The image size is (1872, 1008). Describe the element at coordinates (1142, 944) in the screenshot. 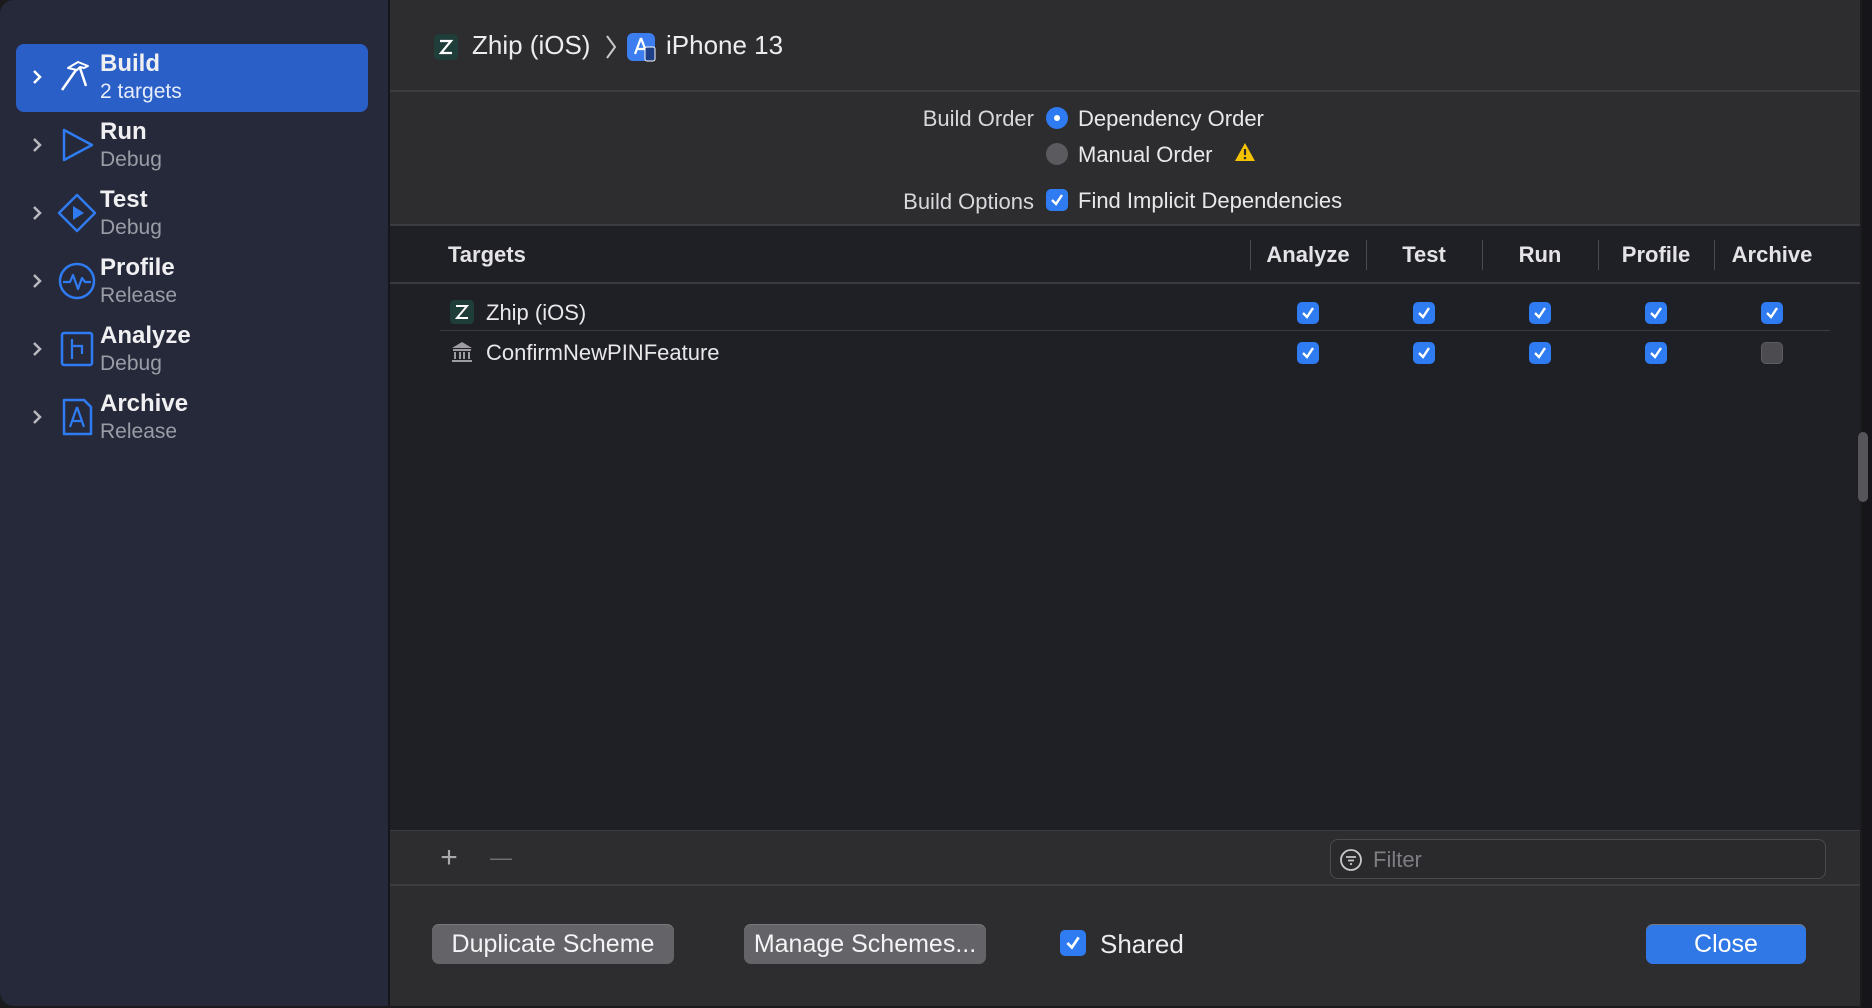

I see `shared-label: Shared` at that location.